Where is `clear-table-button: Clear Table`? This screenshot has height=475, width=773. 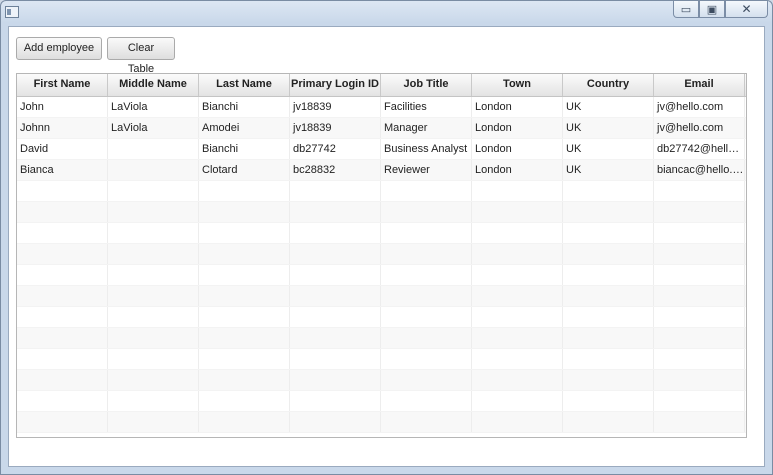
clear-table-button: Clear Table is located at coordinates (141, 56).